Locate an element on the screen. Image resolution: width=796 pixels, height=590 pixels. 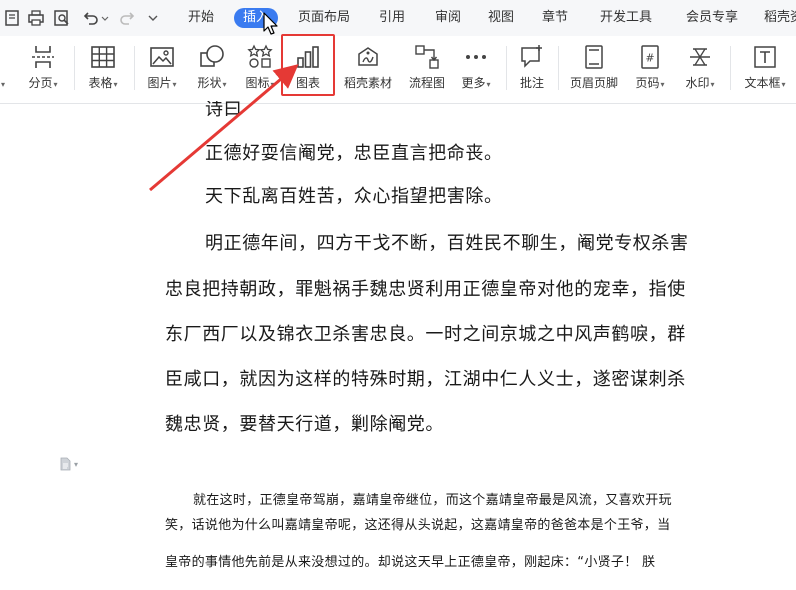
page-break-button: 分页▾ is located at coordinates (43, 70).